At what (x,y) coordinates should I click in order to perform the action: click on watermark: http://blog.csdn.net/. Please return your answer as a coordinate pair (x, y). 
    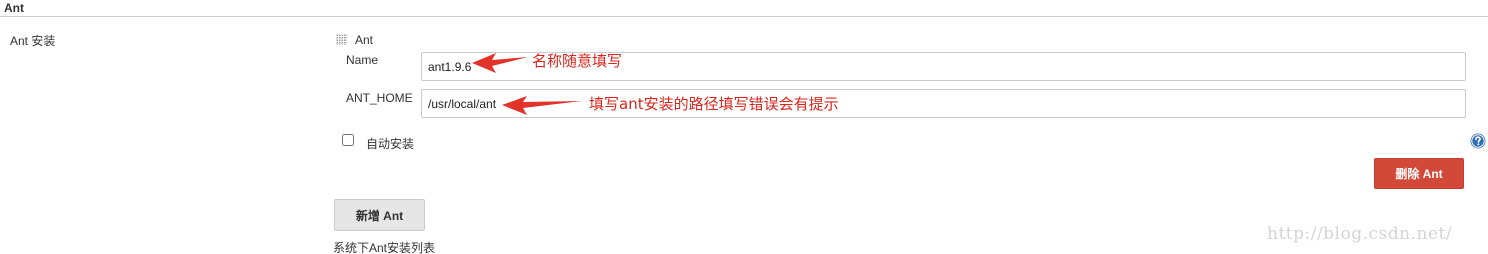
    Looking at the image, I should click on (1360, 234).